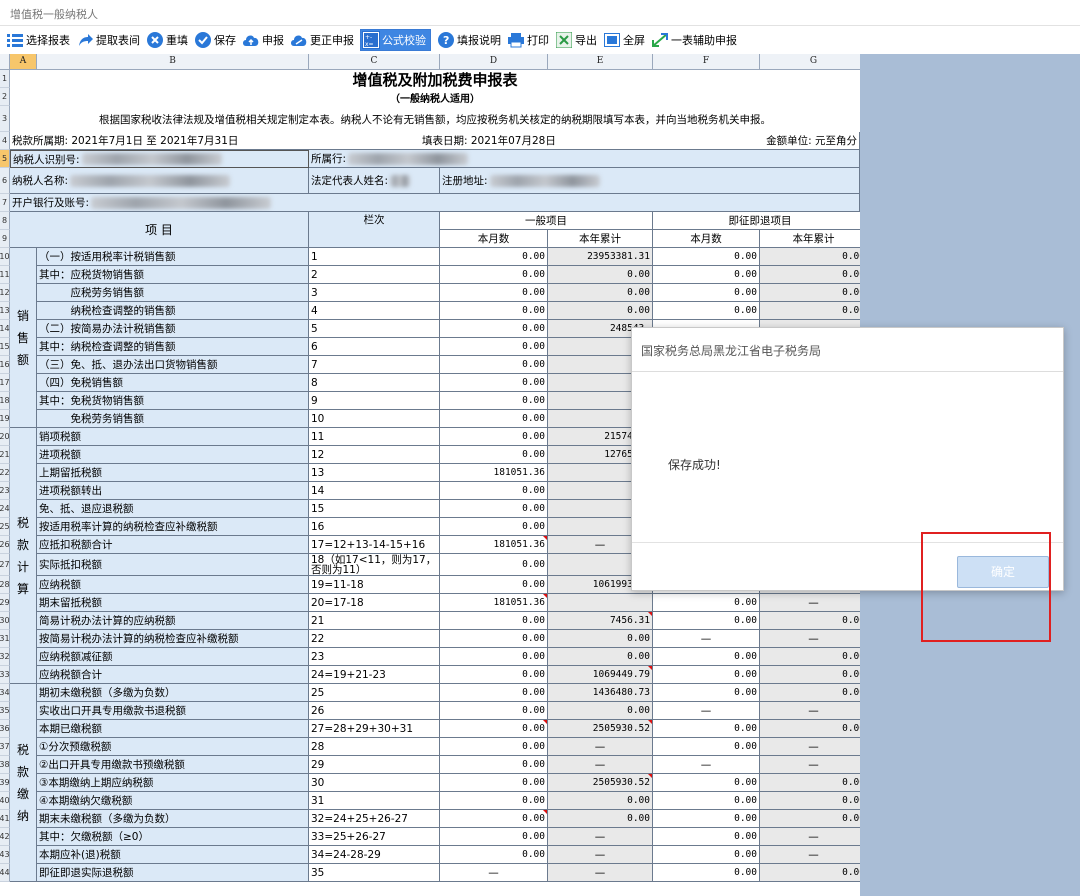 This screenshot has width=1080, height=896. What do you see at coordinates (322, 40) in the screenshot?
I see `toolbar-button-5: 更正申报` at bounding box center [322, 40].